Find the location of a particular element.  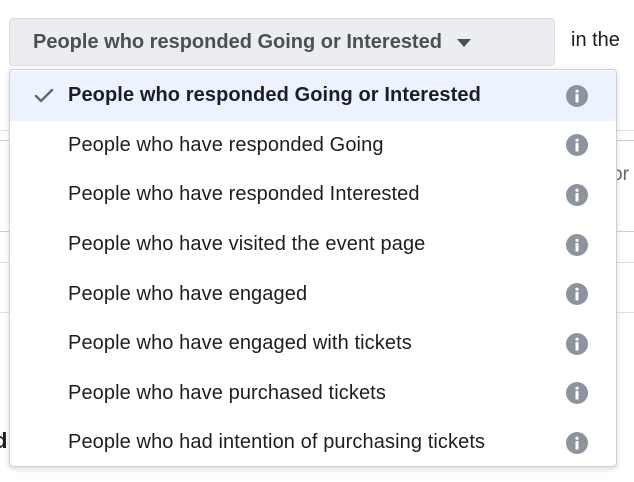

menu-item-going-or-interested: People who responded Going or Interested is located at coordinates (313, 96).